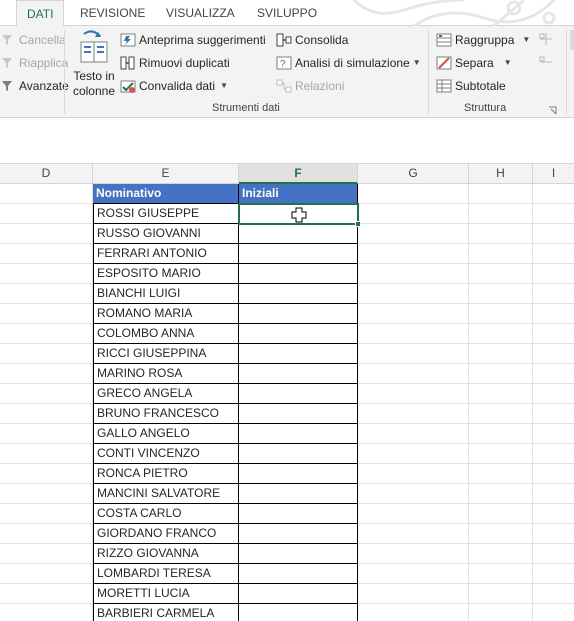 Image resolution: width=574 pixels, height=621 pixels. I want to click on column-header-e: E, so click(166, 174).